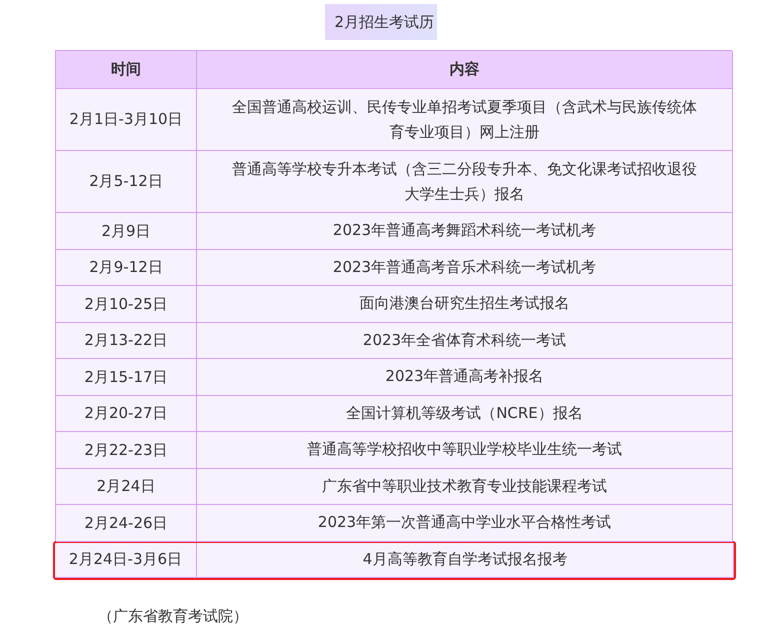 This screenshot has height=636, width=761. What do you see at coordinates (126, 267) in the screenshot?
I see `date-cell-text: 2月9-12日` at bounding box center [126, 267].